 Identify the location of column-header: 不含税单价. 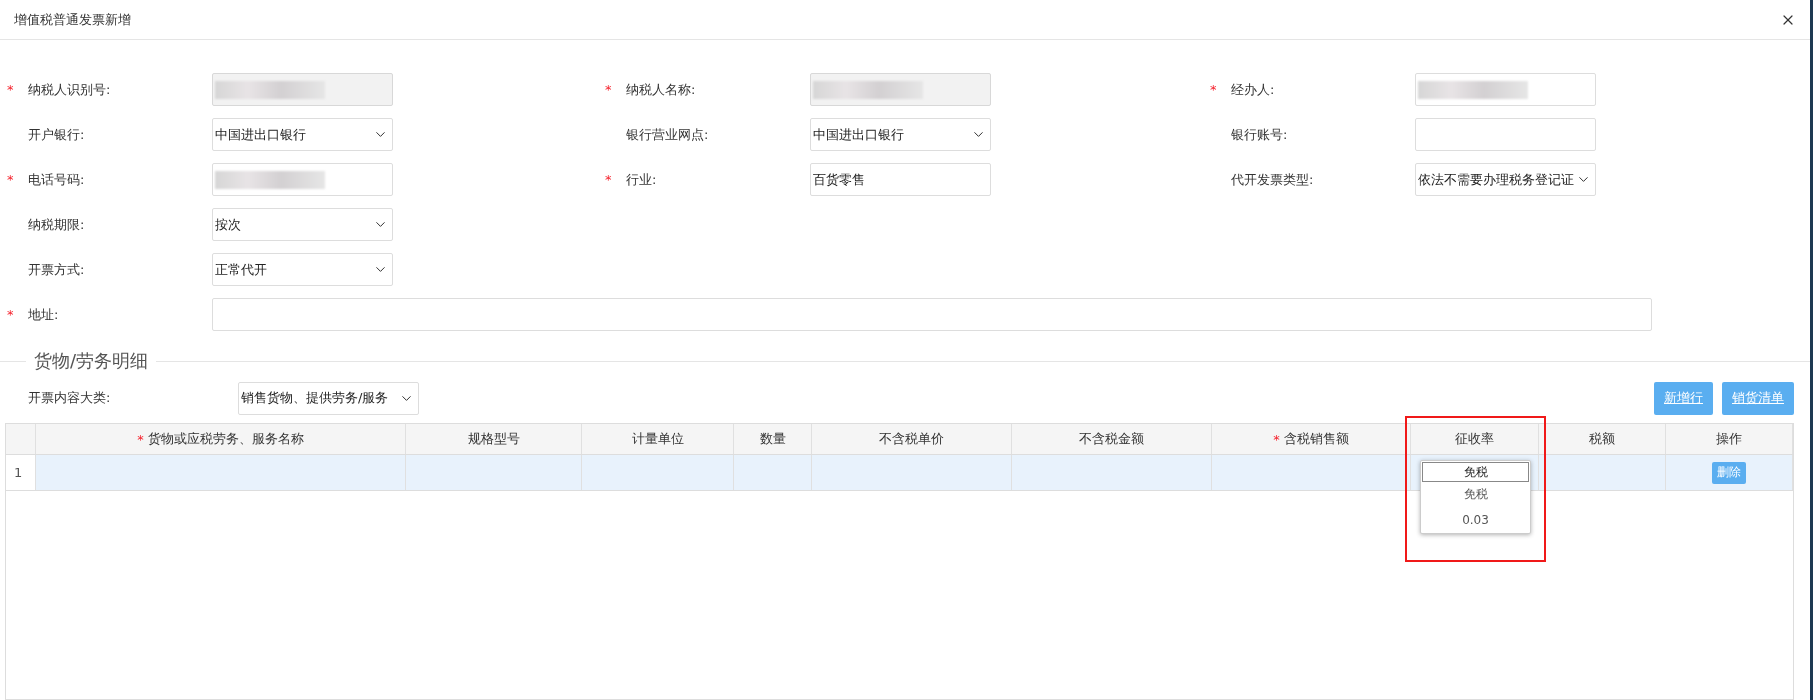
(911, 439).